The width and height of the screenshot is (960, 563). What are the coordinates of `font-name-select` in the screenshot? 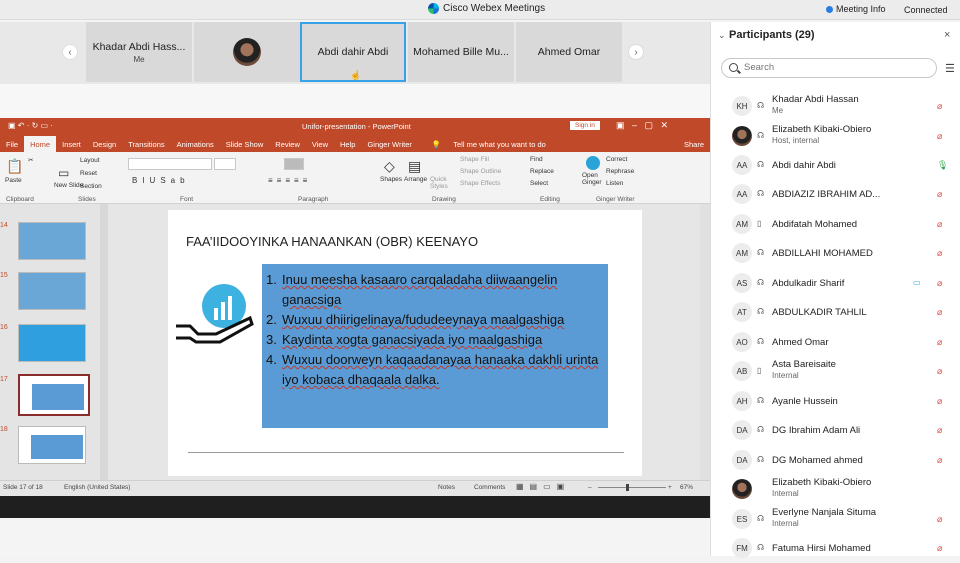 It's located at (170, 164).